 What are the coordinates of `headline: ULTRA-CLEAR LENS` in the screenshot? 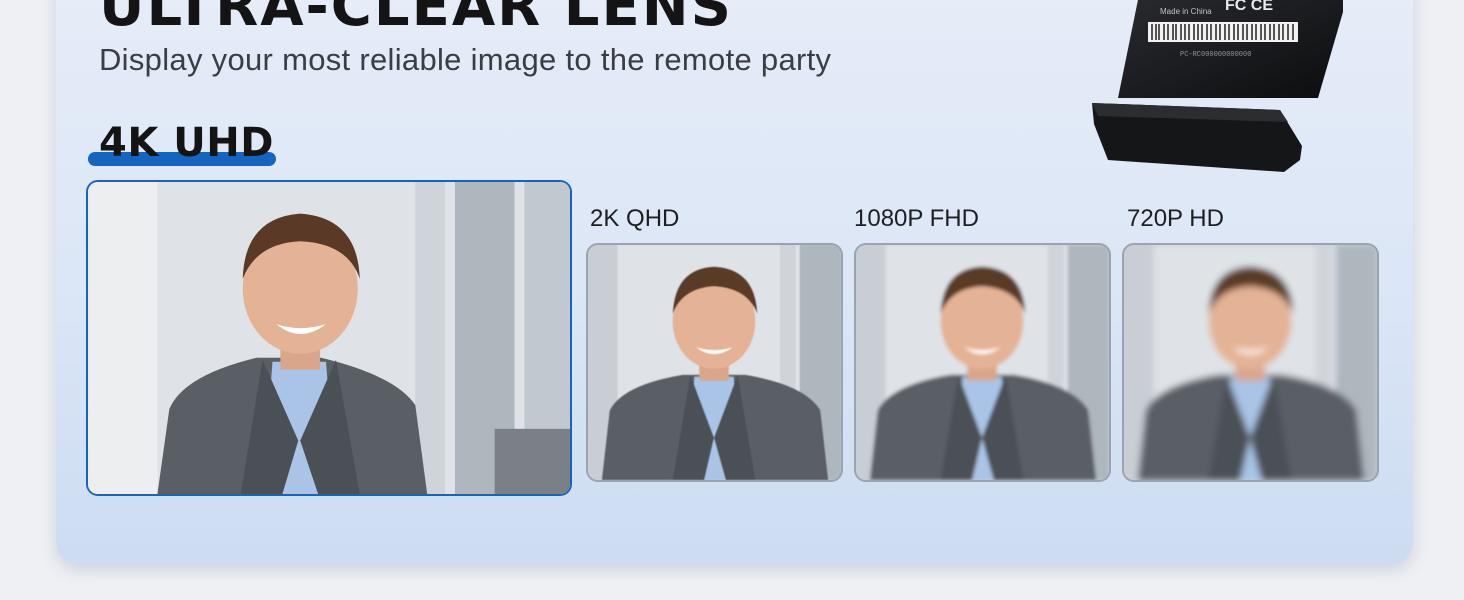 It's located at (416, 19).